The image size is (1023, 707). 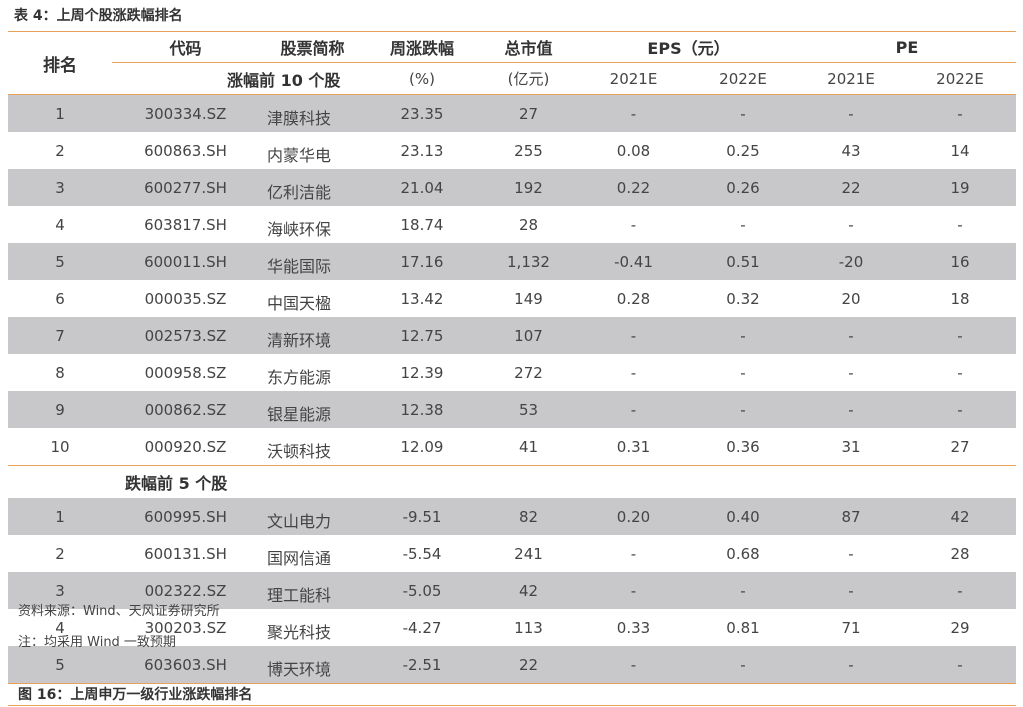 What do you see at coordinates (528, 48) in the screenshot?
I see `col-header-mcap: 总市值` at bounding box center [528, 48].